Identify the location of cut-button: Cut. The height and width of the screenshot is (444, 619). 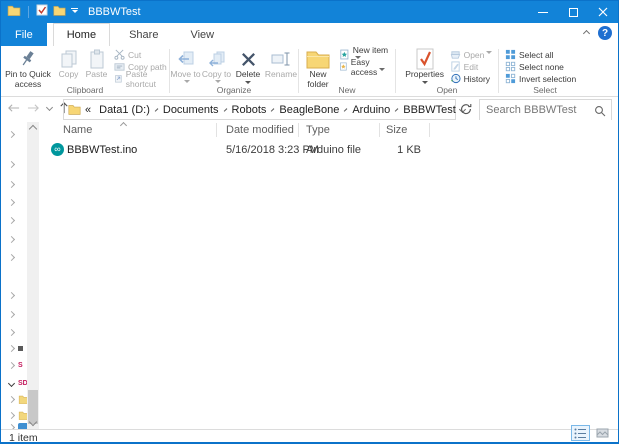
(141, 54).